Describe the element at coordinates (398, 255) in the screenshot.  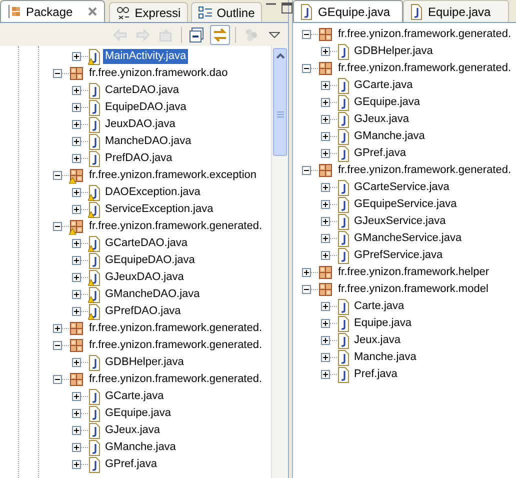
I see `file-name: GPrefService.java` at that location.